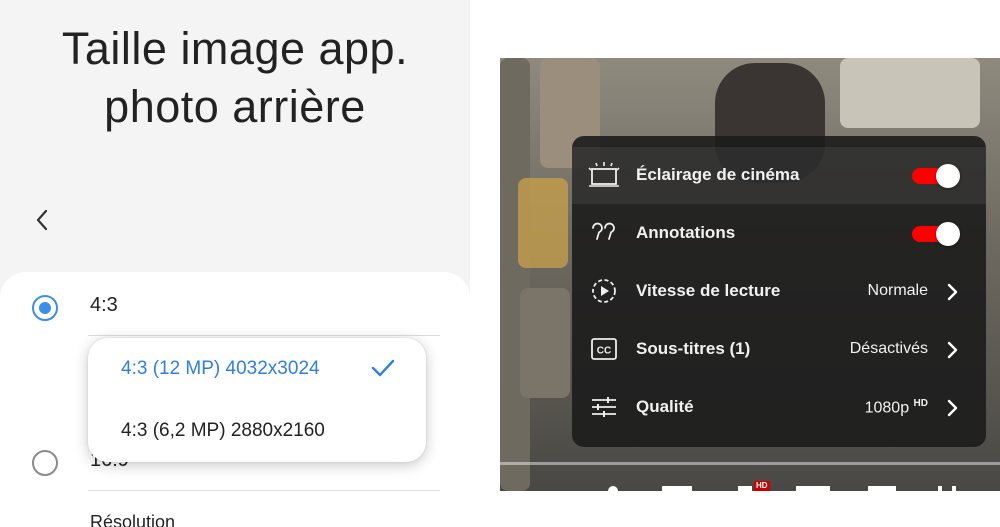 This screenshot has height=527, width=1000. What do you see at coordinates (762, 486) in the screenshot?
I see `hd-badge: HD` at bounding box center [762, 486].